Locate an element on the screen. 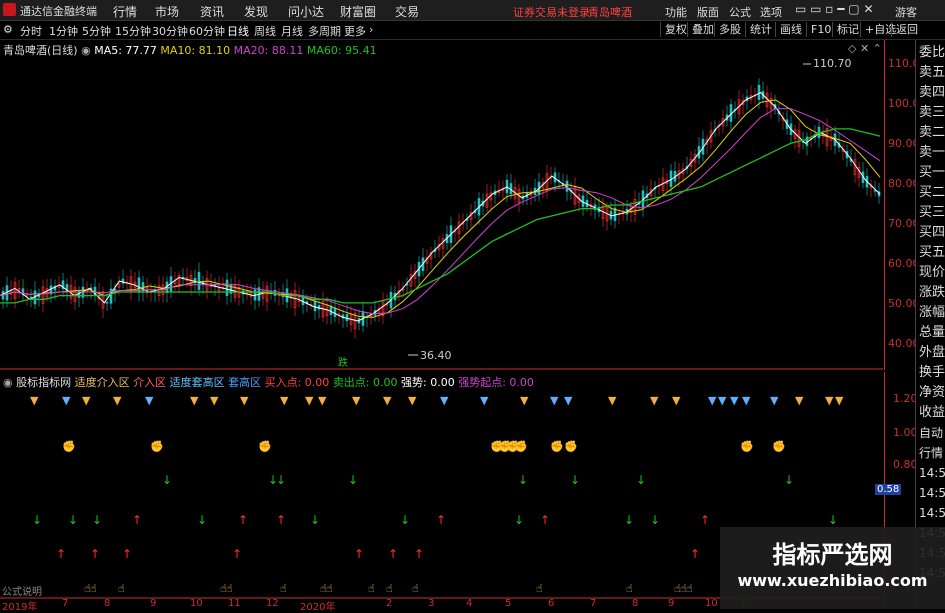  date-tick: 6 is located at coordinates (551, 603).